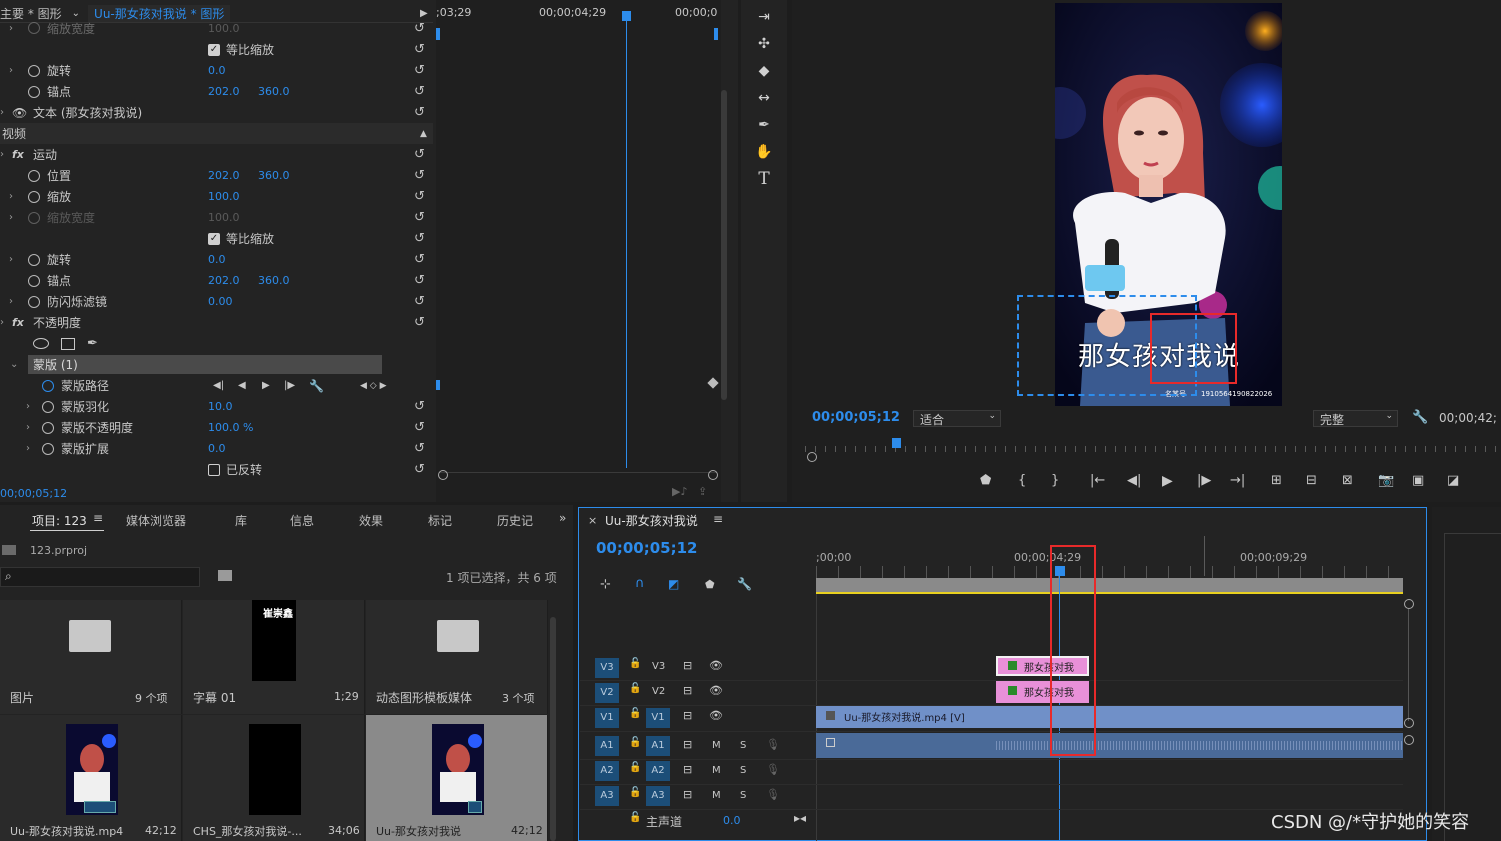 This screenshot has width=1501, height=841. Describe the element at coordinates (764, 152) in the screenshot. I see `hand-tool-icon: ✋` at that location.